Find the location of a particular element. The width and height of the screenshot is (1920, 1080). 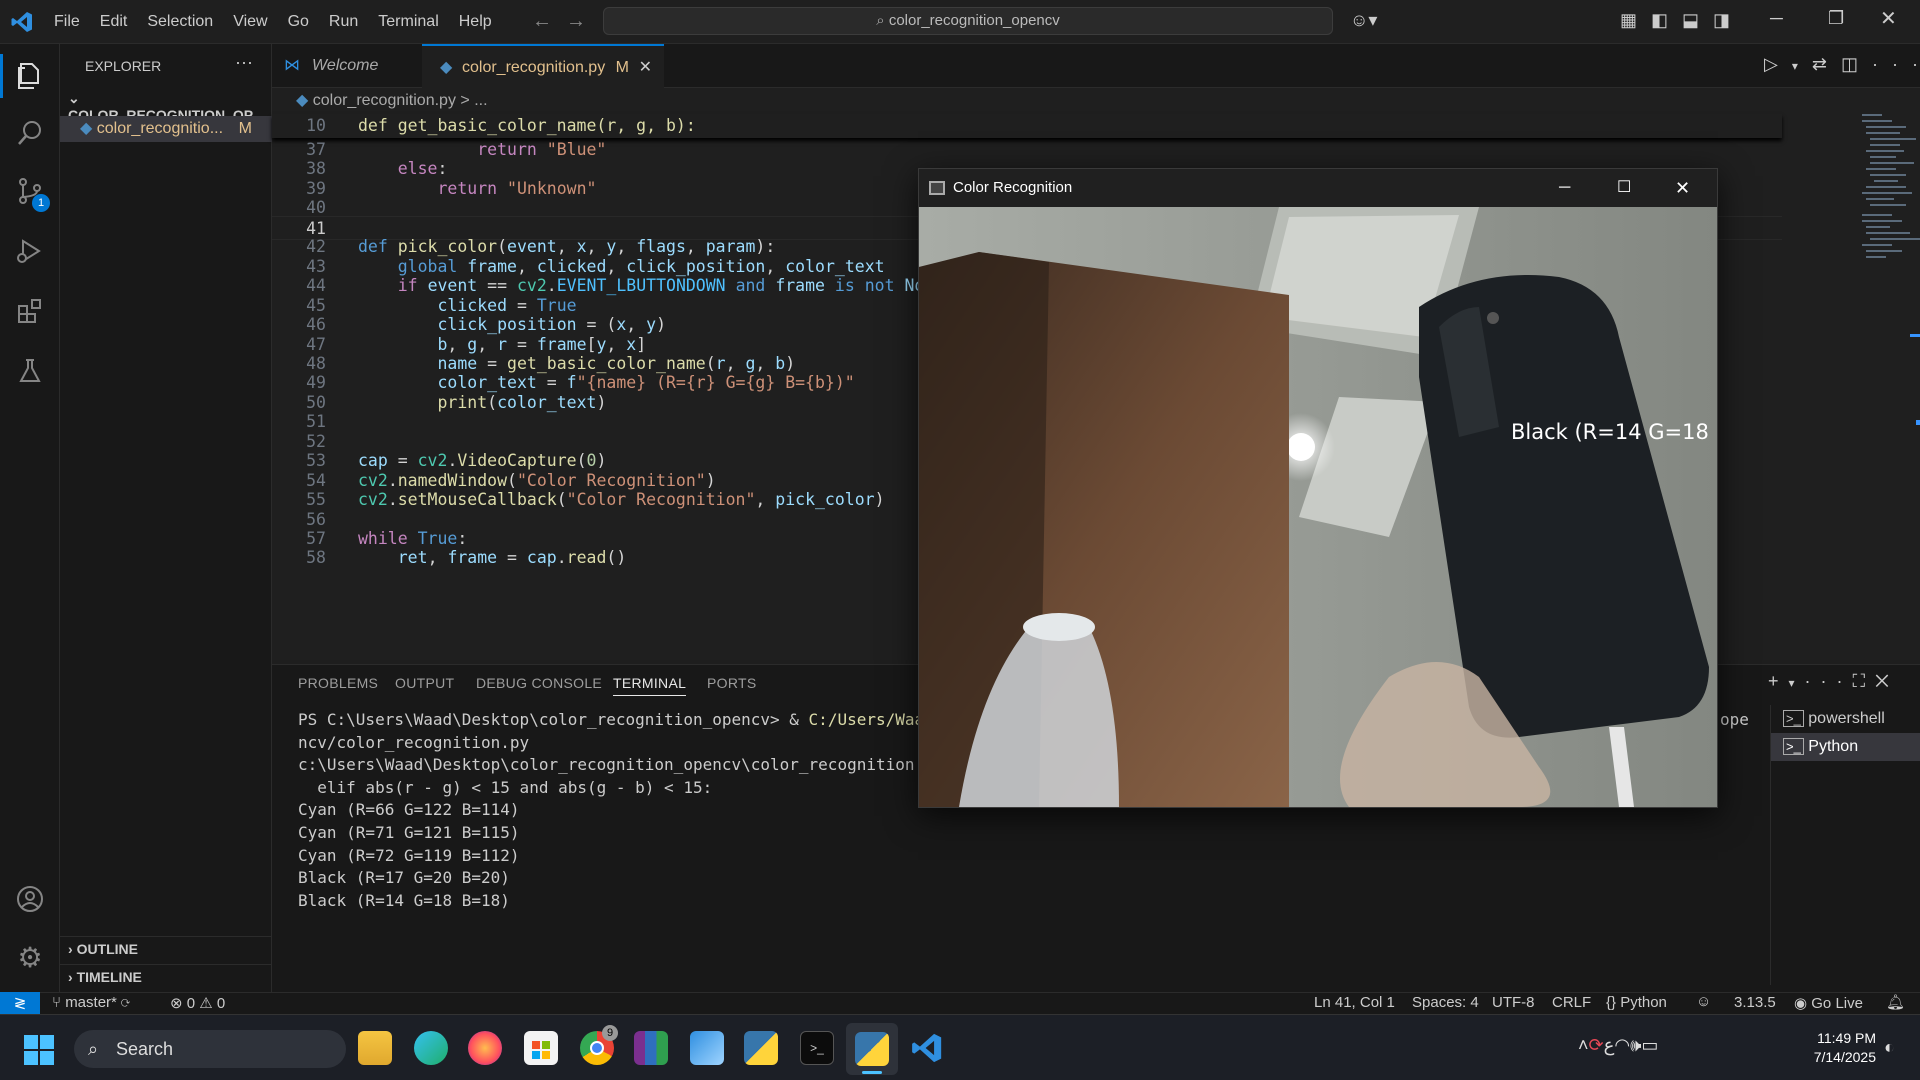

menu-run: Run is located at coordinates (343, 22).